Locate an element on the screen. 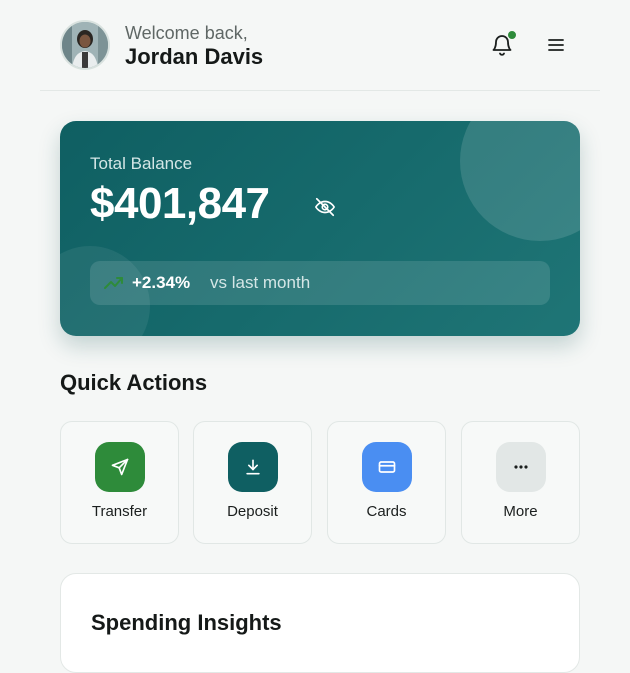  user-name: Jordan Davis is located at coordinates (194, 56).